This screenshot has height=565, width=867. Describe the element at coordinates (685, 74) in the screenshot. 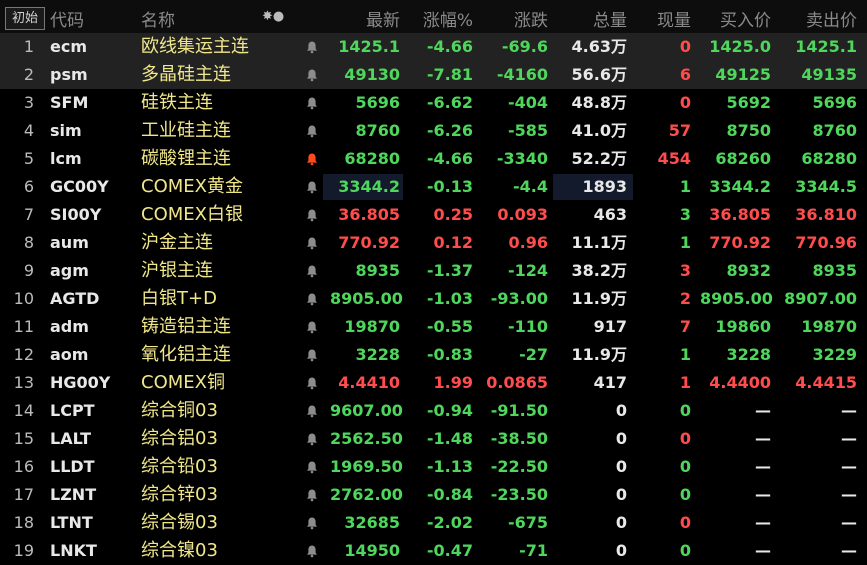

I see `current-volume: 6` at that location.